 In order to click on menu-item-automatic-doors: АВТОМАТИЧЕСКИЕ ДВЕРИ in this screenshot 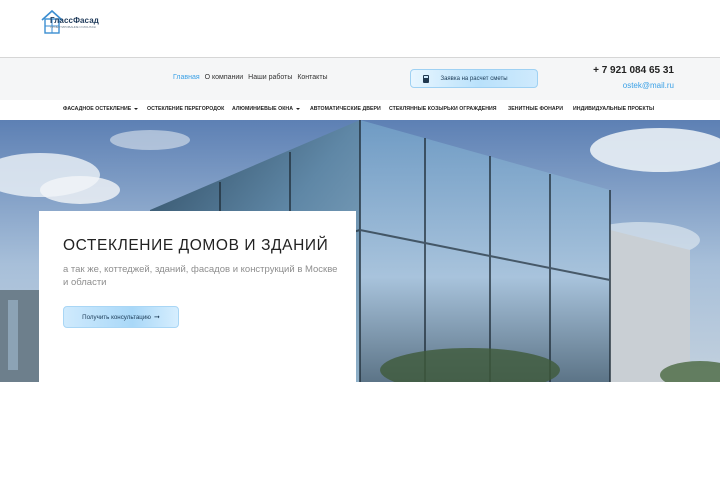, I will do `click(345, 109)`.